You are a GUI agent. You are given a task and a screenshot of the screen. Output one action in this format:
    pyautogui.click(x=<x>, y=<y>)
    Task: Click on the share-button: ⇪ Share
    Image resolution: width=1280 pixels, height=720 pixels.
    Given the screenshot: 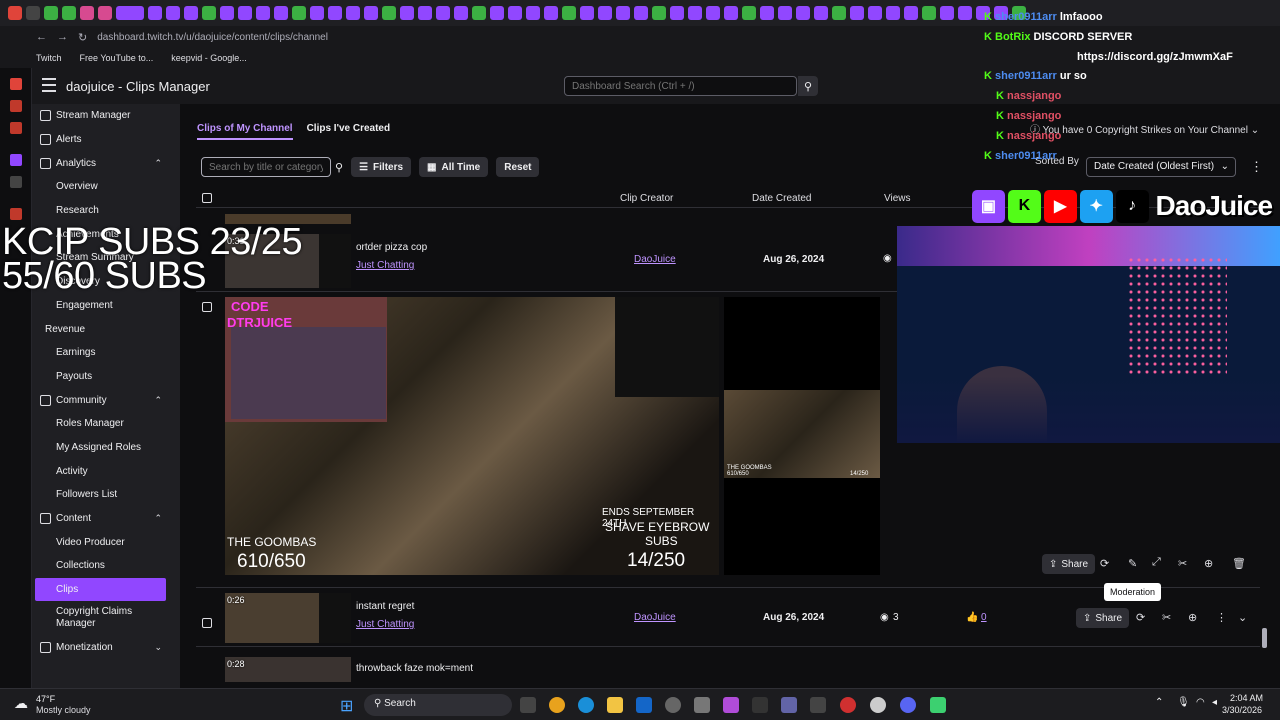 What is the action you would take?
    pyautogui.click(x=1069, y=564)
    